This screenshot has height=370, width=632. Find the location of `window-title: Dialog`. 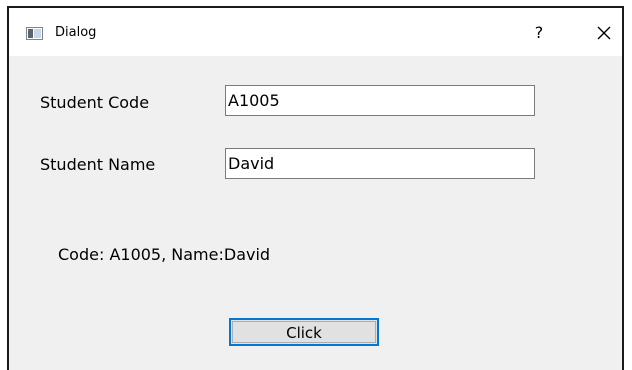

window-title: Dialog is located at coordinates (76, 32).